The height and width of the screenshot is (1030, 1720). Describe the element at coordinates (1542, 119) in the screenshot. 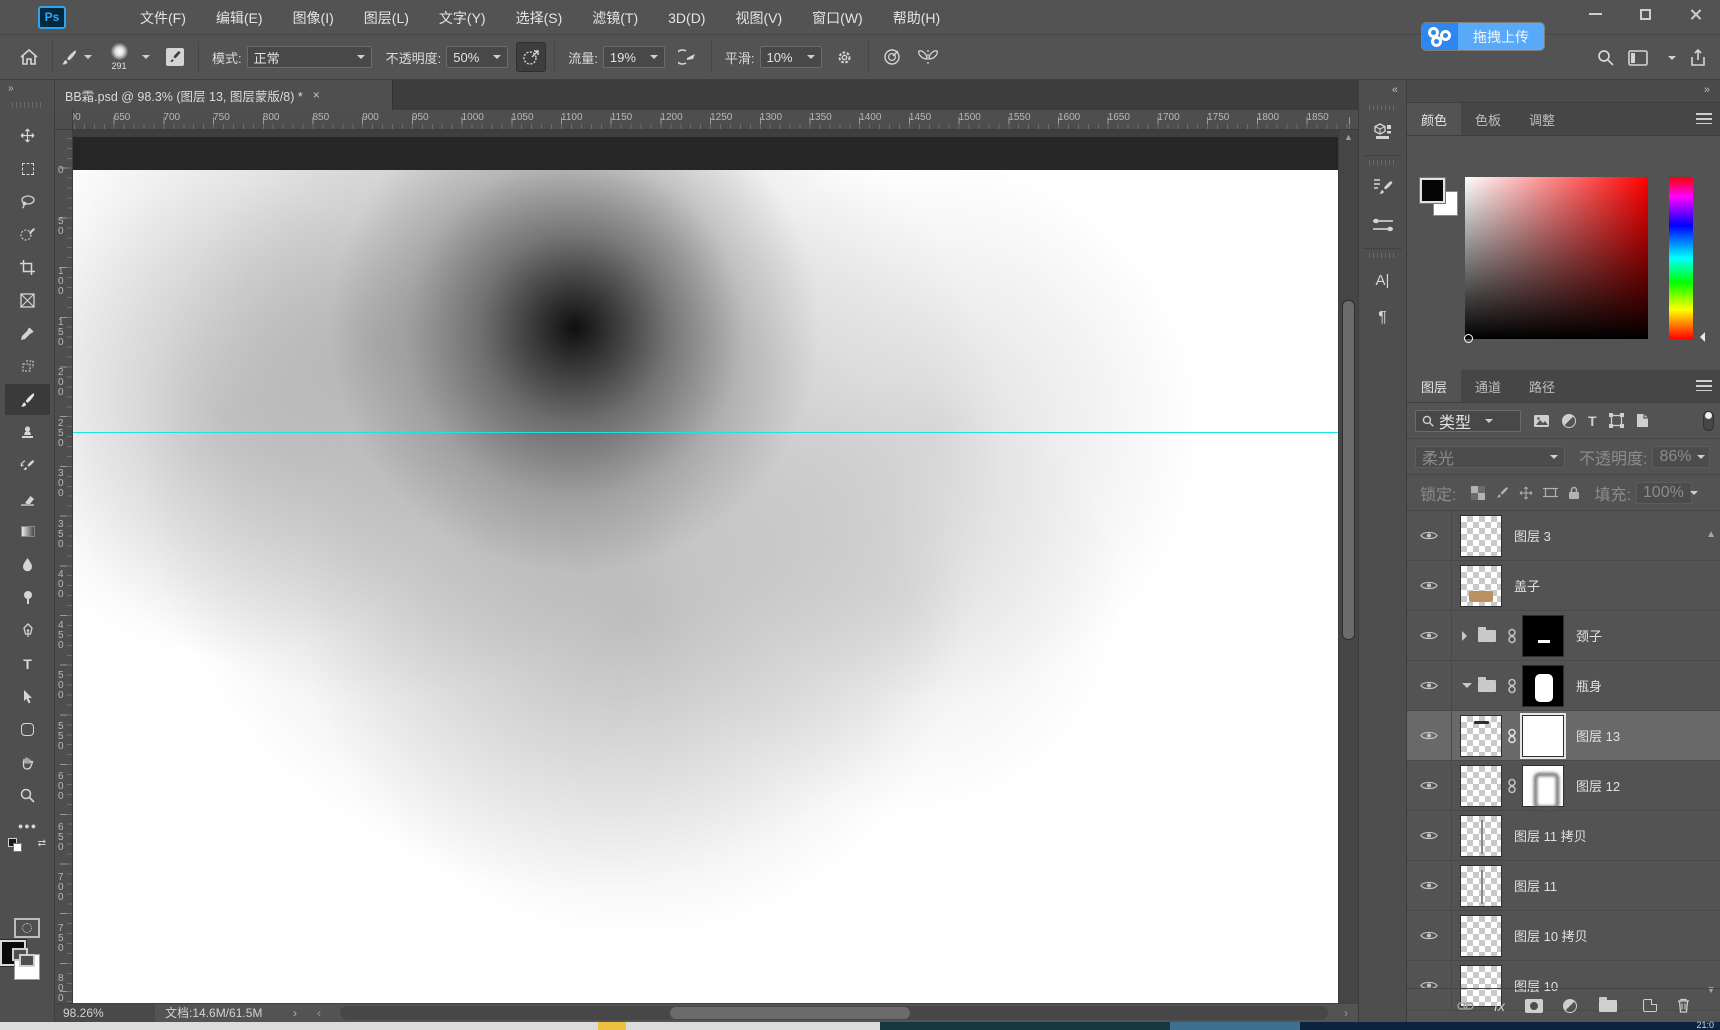

I see `tab-adjustments: 调整` at that location.